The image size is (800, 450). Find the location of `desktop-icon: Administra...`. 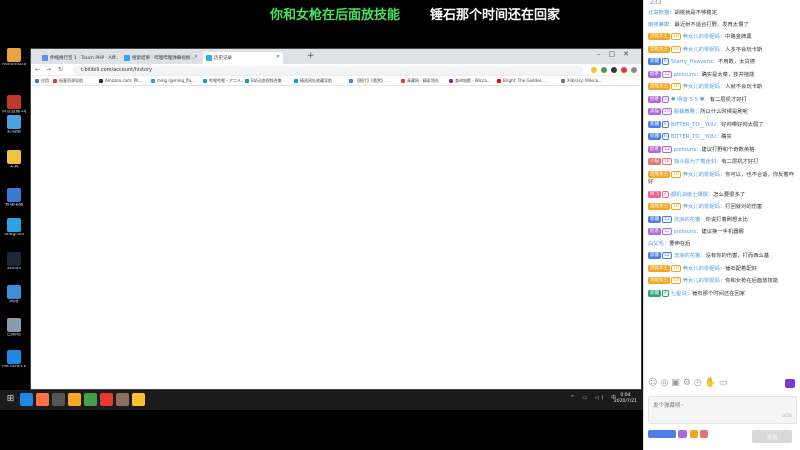

desktop-icon: Administra... is located at coordinates (14, 58).